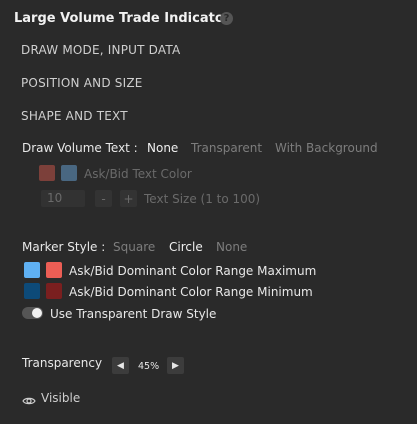 The image size is (417, 424). I want to click on marker-style-option-square: Square, so click(134, 247).